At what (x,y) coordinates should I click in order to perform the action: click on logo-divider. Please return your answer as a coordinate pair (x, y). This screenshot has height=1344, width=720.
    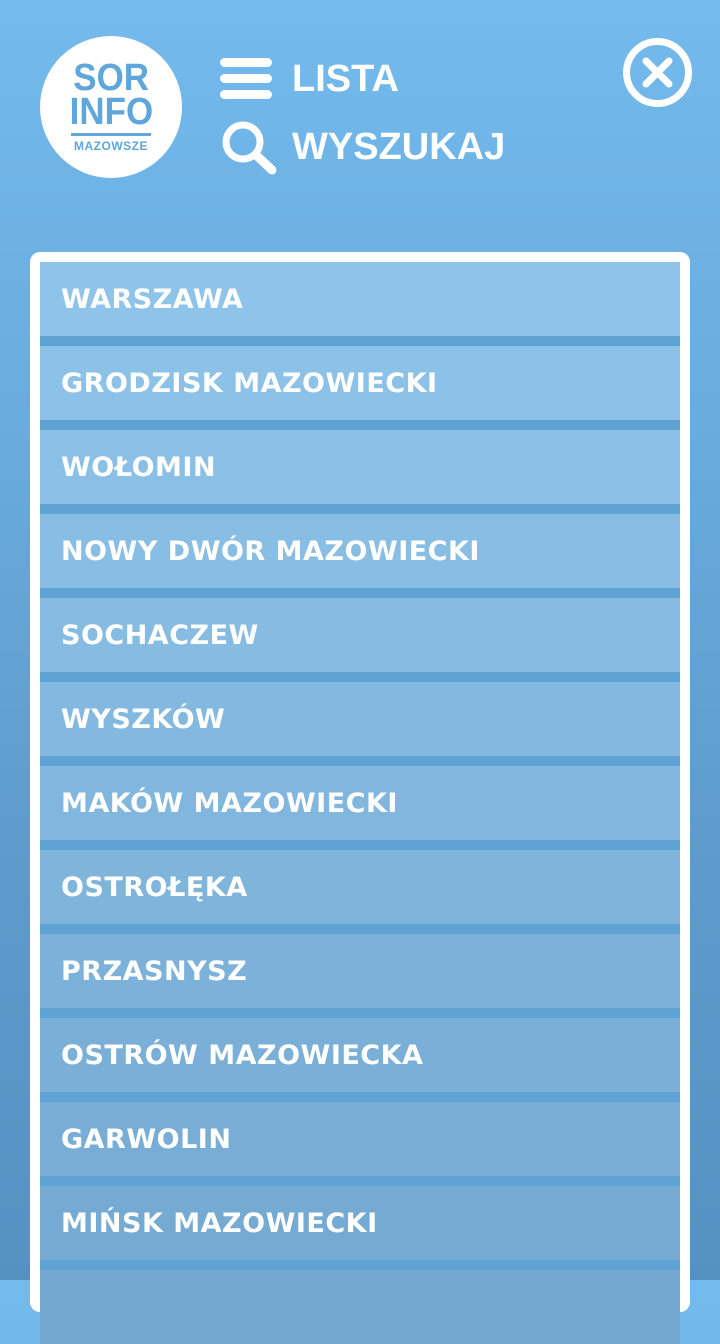
    Looking at the image, I should click on (111, 134).